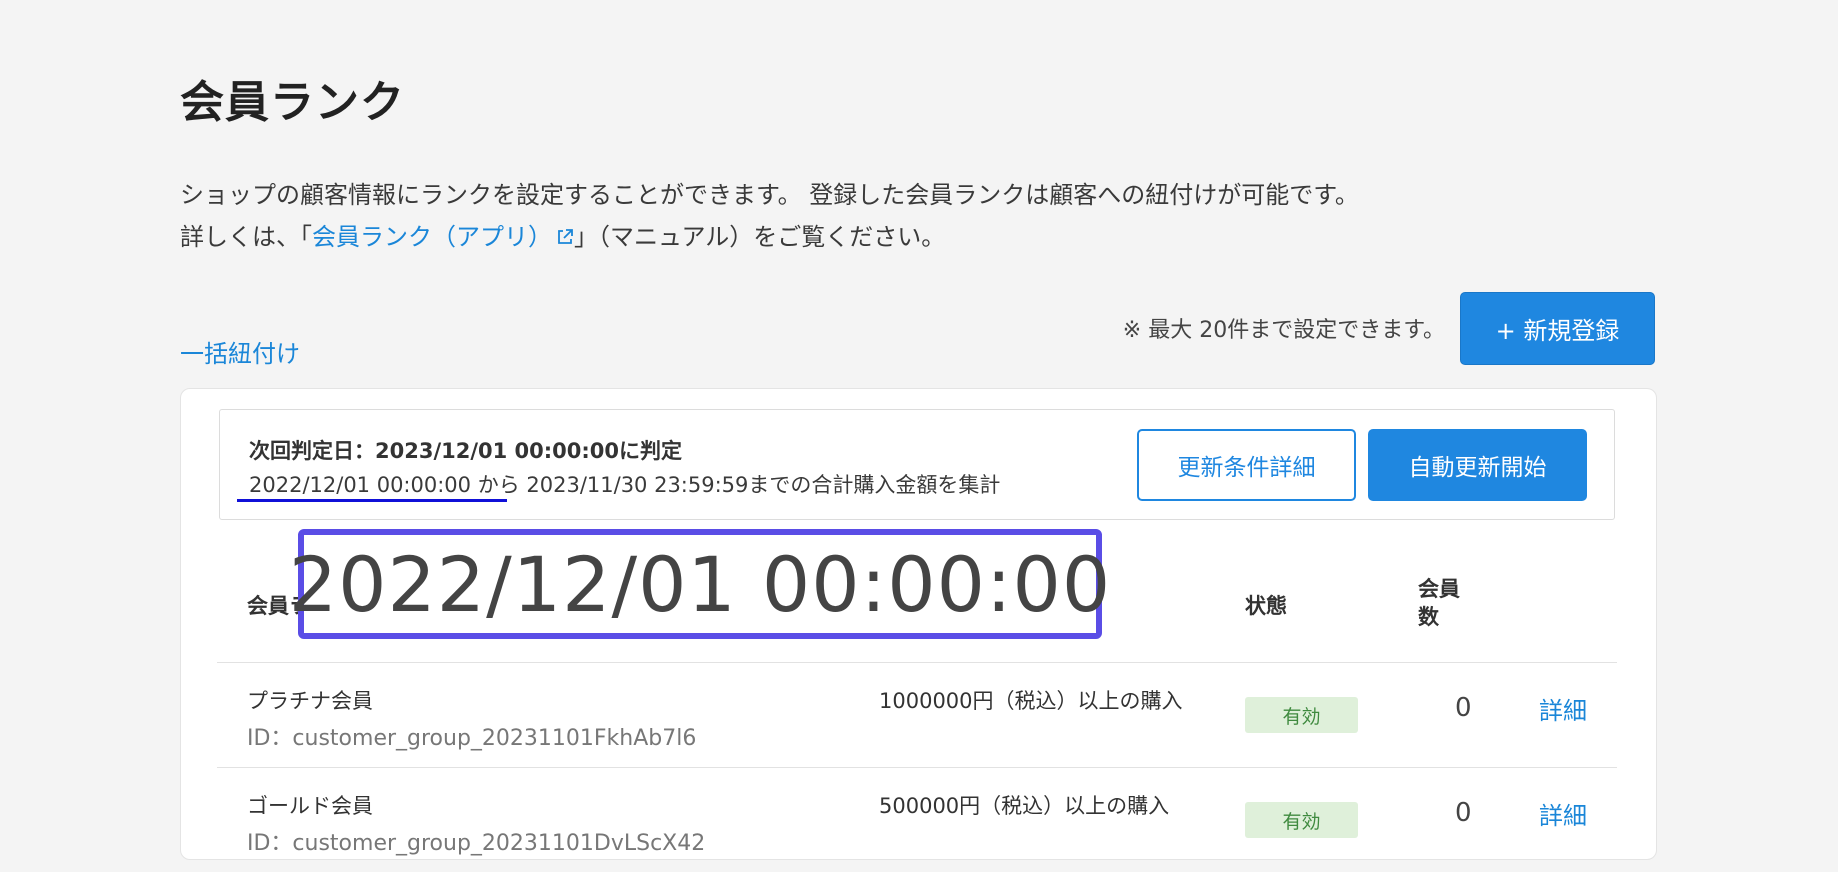 This screenshot has height=872, width=1838. Describe the element at coordinates (372, 500) in the screenshot. I see `highlight-underline` at that location.